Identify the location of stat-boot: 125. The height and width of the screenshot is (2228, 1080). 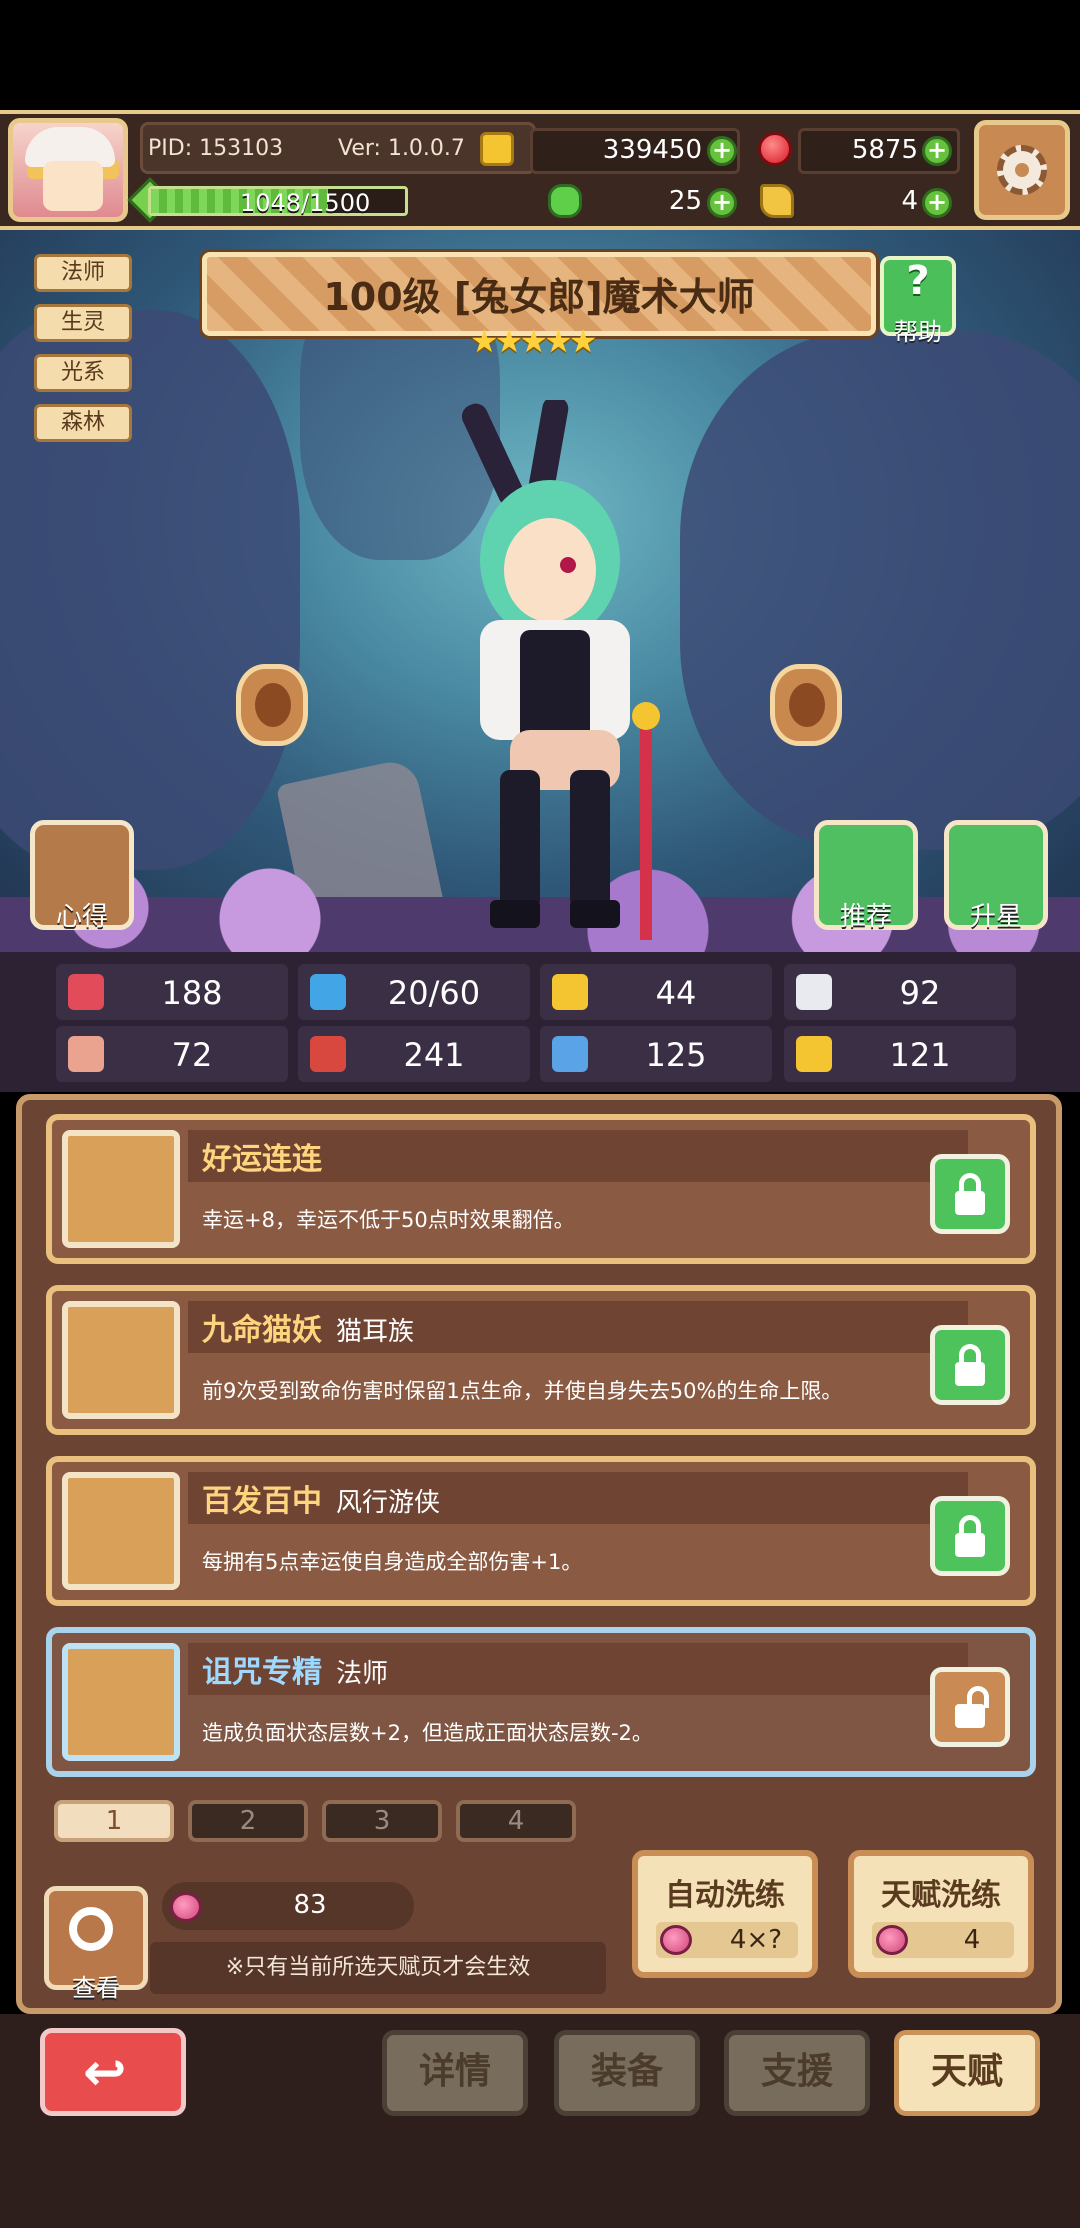
(656, 1054).